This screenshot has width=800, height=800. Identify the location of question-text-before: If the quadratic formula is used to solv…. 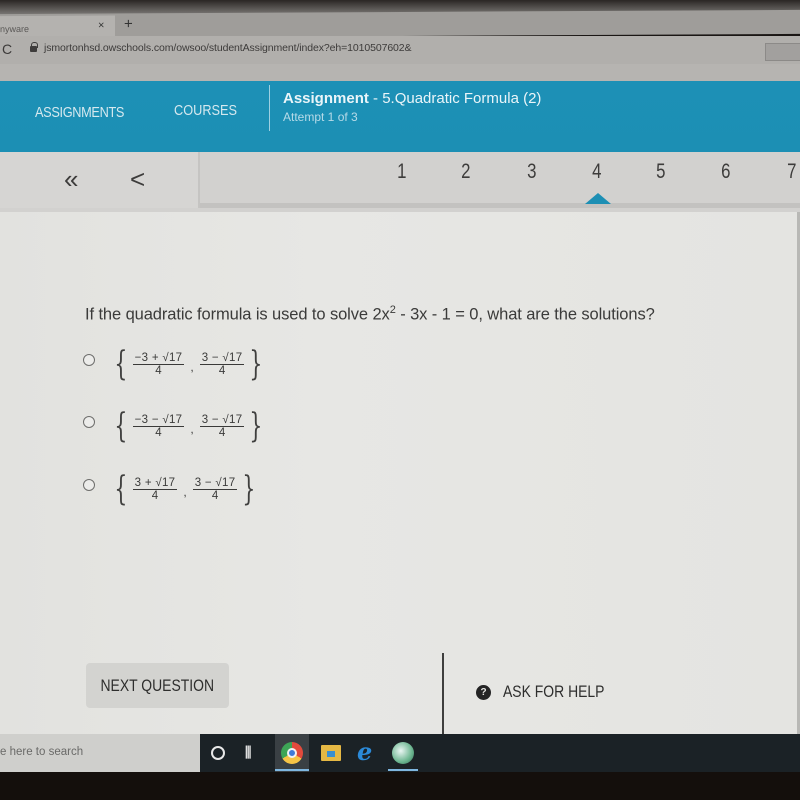
(237, 314).